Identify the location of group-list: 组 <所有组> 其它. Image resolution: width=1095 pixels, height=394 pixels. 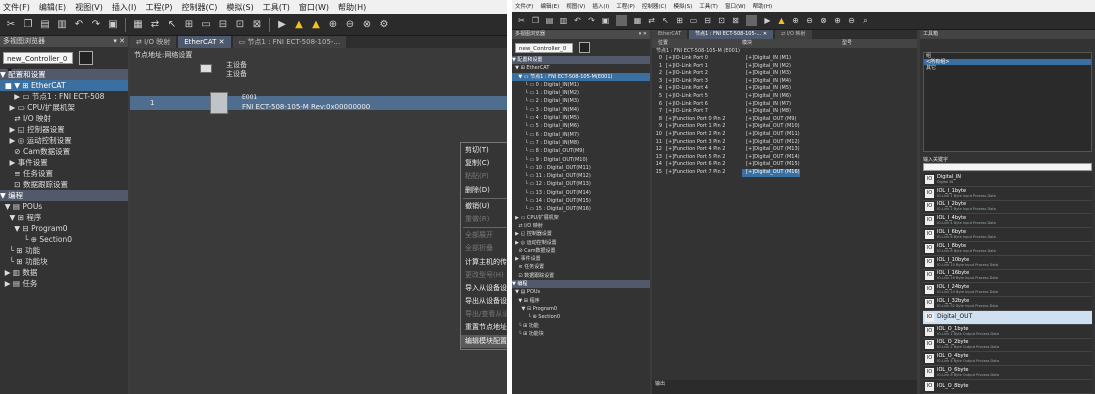
(1007, 102).